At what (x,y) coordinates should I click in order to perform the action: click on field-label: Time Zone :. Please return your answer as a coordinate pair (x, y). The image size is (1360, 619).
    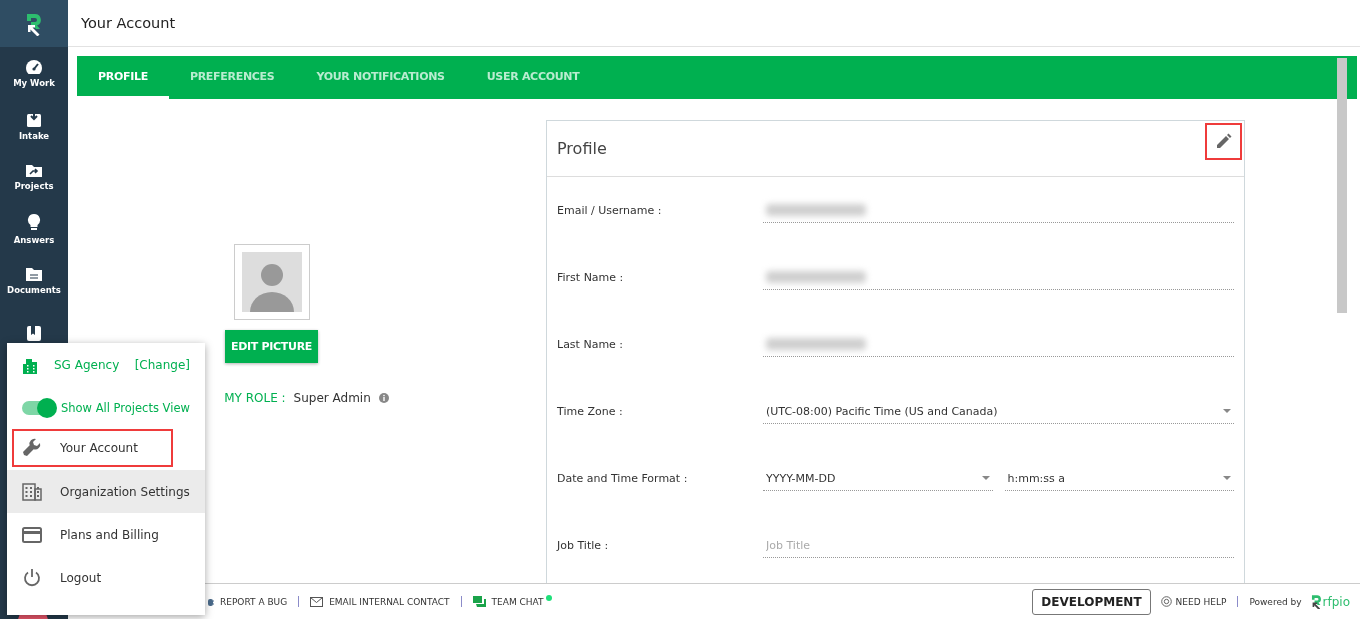
    Looking at the image, I should click on (590, 411).